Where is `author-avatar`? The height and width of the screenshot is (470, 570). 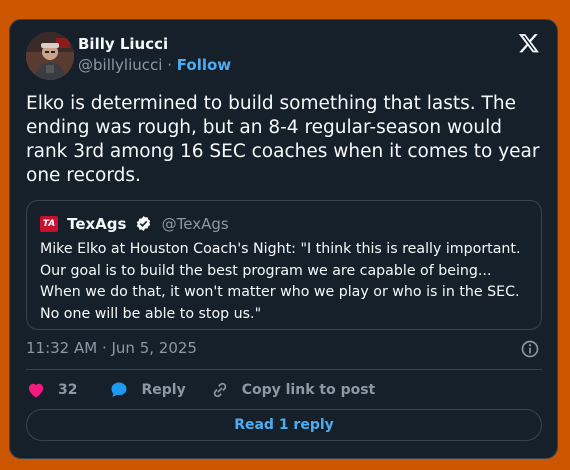
author-avatar is located at coordinates (50, 56).